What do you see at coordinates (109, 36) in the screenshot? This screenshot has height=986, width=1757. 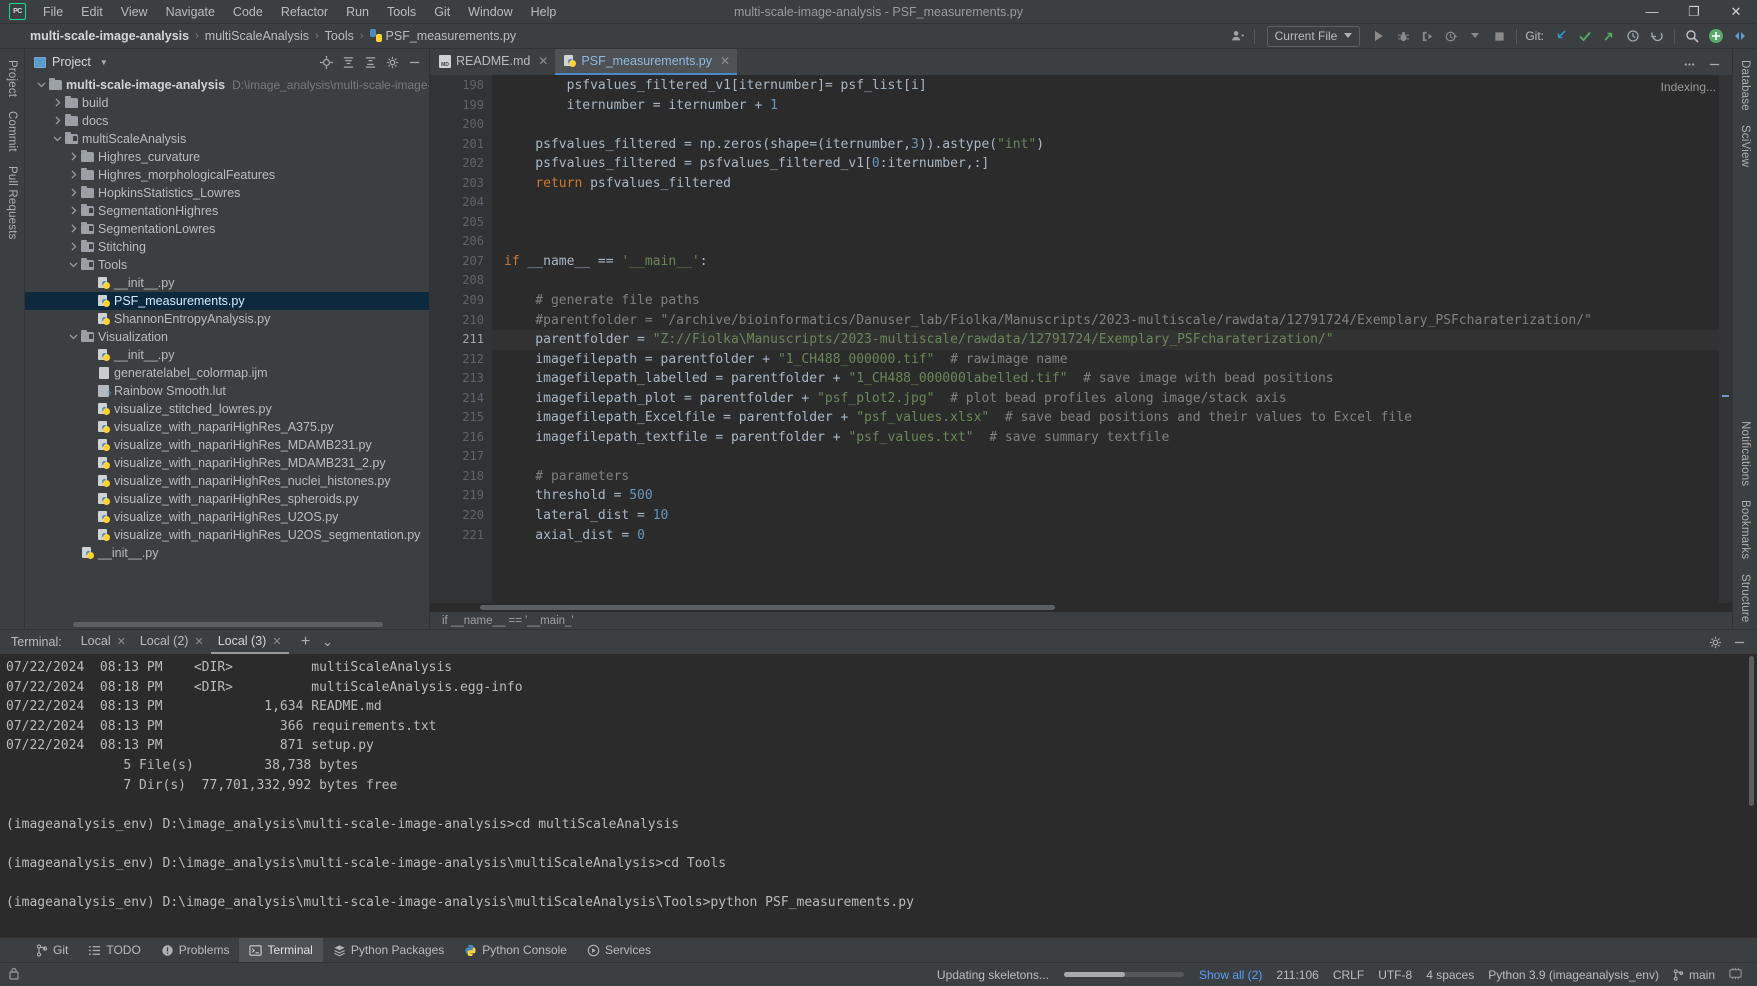 I see `breadcrumb-item: multi-scale-image-analysis` at bounding box center [109, 36].